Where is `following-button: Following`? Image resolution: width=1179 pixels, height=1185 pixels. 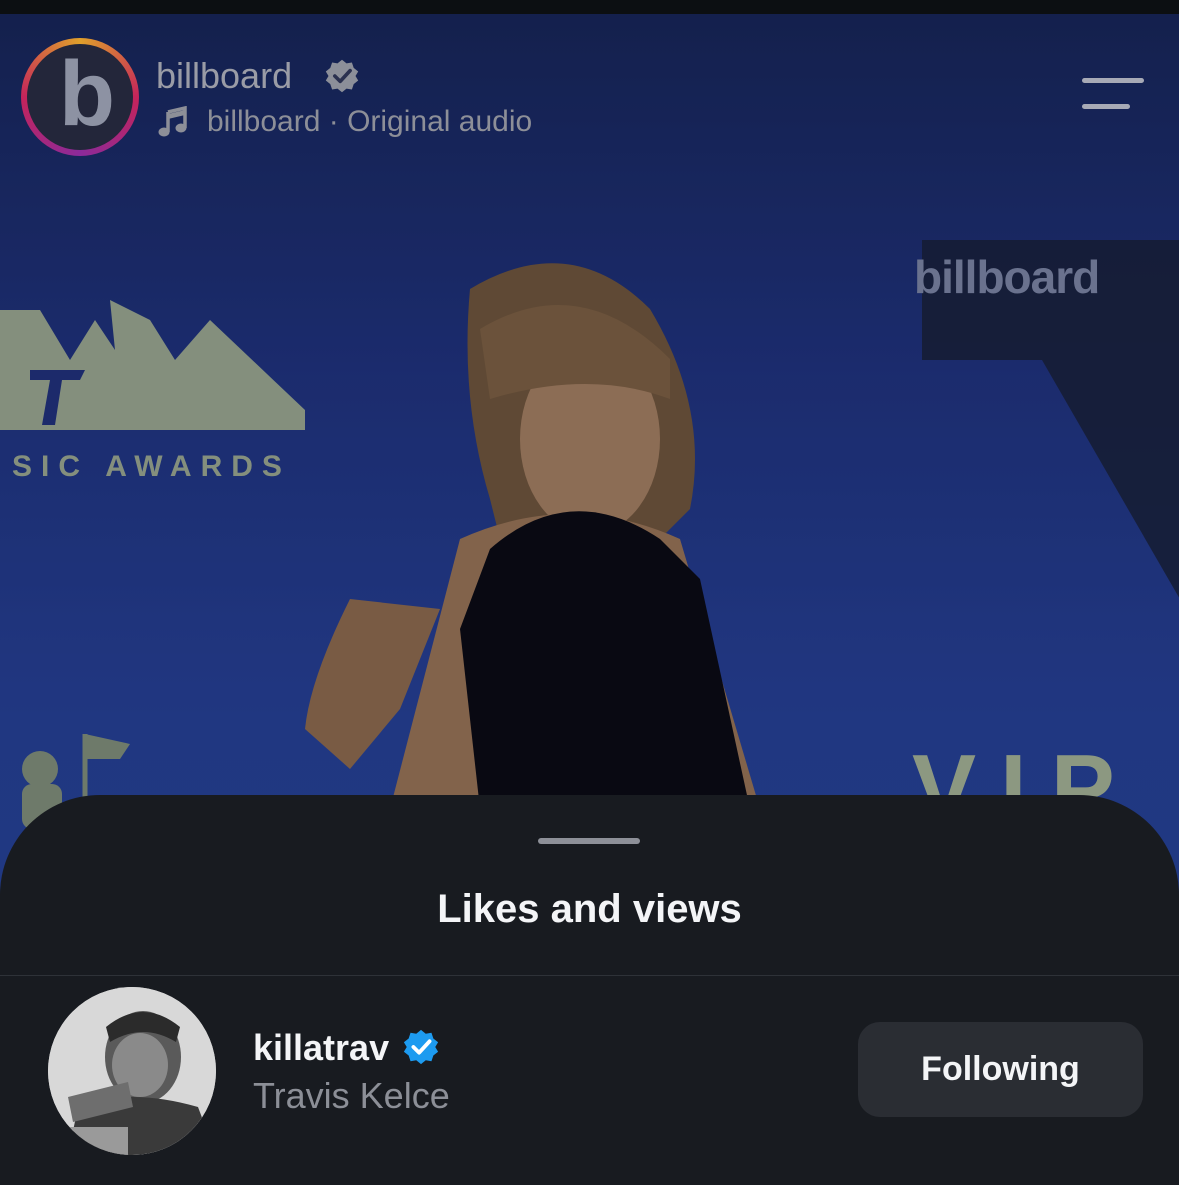
following-button: Following is located at coordinates (1000, 1069).